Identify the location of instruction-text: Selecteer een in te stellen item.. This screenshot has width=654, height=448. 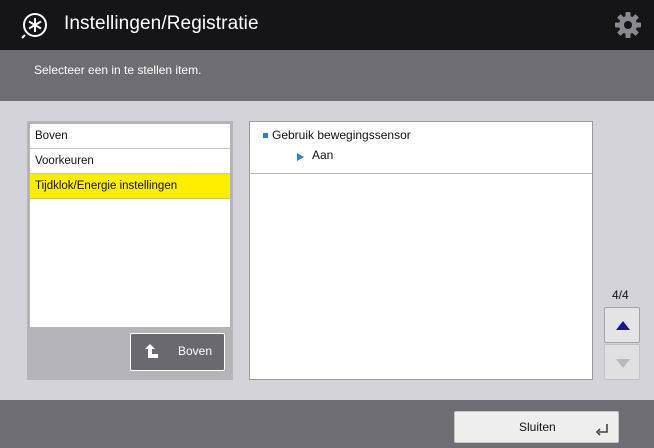
(118, 70).